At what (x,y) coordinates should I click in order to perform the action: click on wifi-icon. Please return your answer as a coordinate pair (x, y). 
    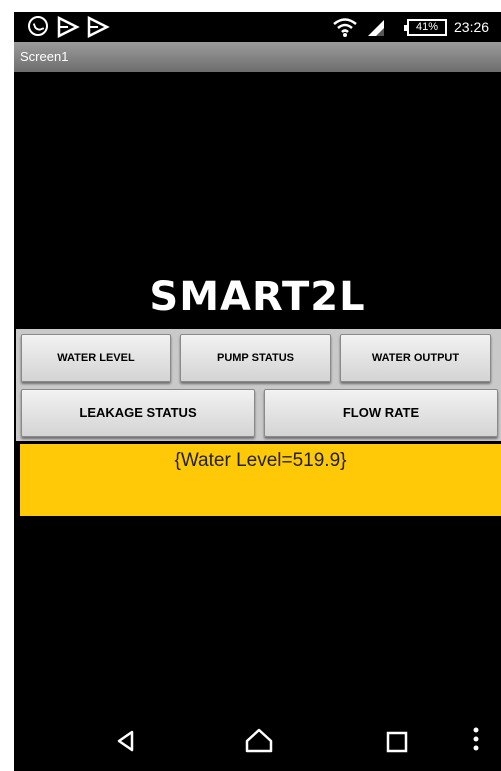
    Looking at the image, I should click on (345, 29).